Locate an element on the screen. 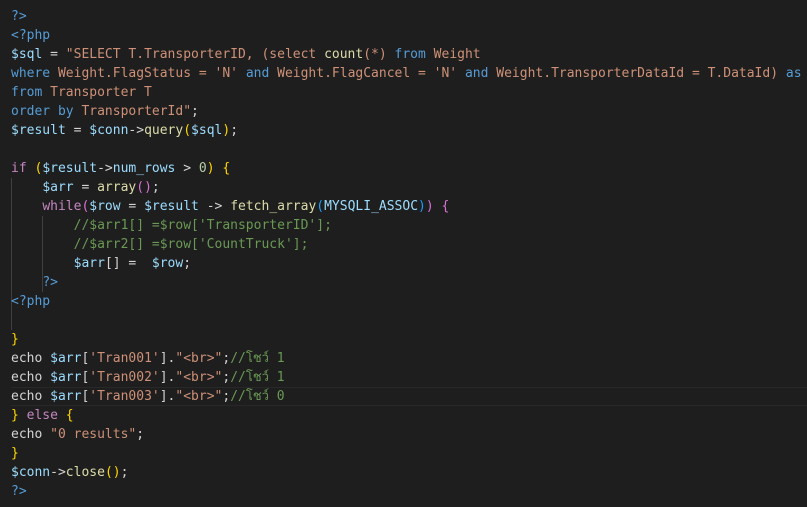 This screenshot has width=807, height=507. code-line: echo "0 results"; is located at coordinates (409, 434).